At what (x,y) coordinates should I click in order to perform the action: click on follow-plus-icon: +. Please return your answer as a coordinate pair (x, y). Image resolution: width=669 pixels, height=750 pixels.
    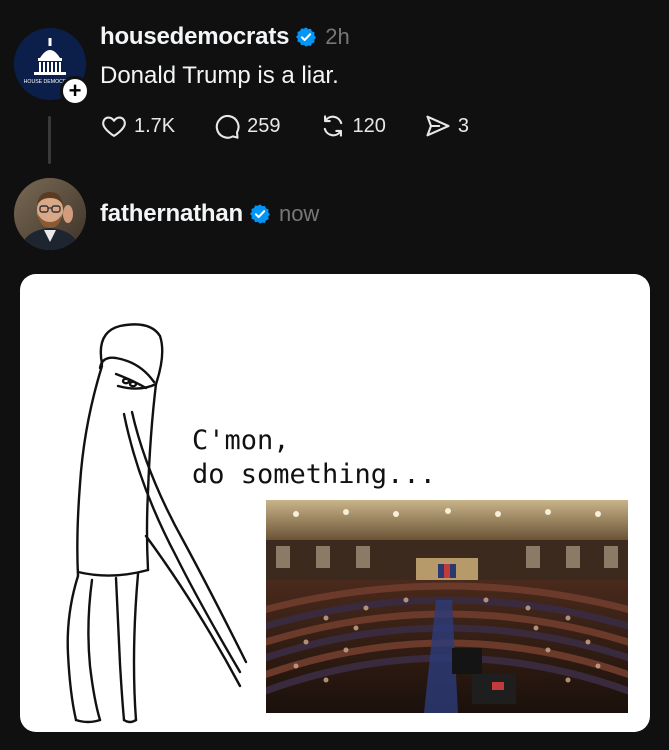
    Looking at the image, I should click on (75, 91).